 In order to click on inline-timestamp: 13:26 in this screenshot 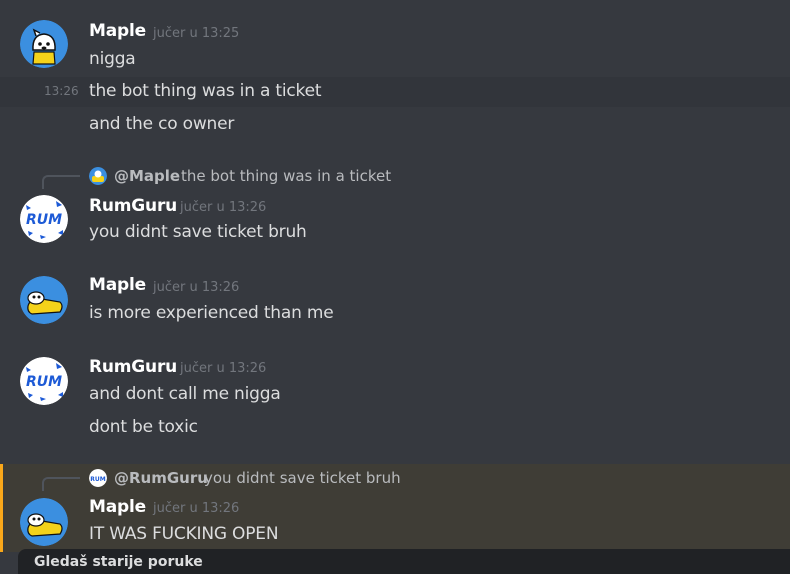, I will do `click(61, 91)`.